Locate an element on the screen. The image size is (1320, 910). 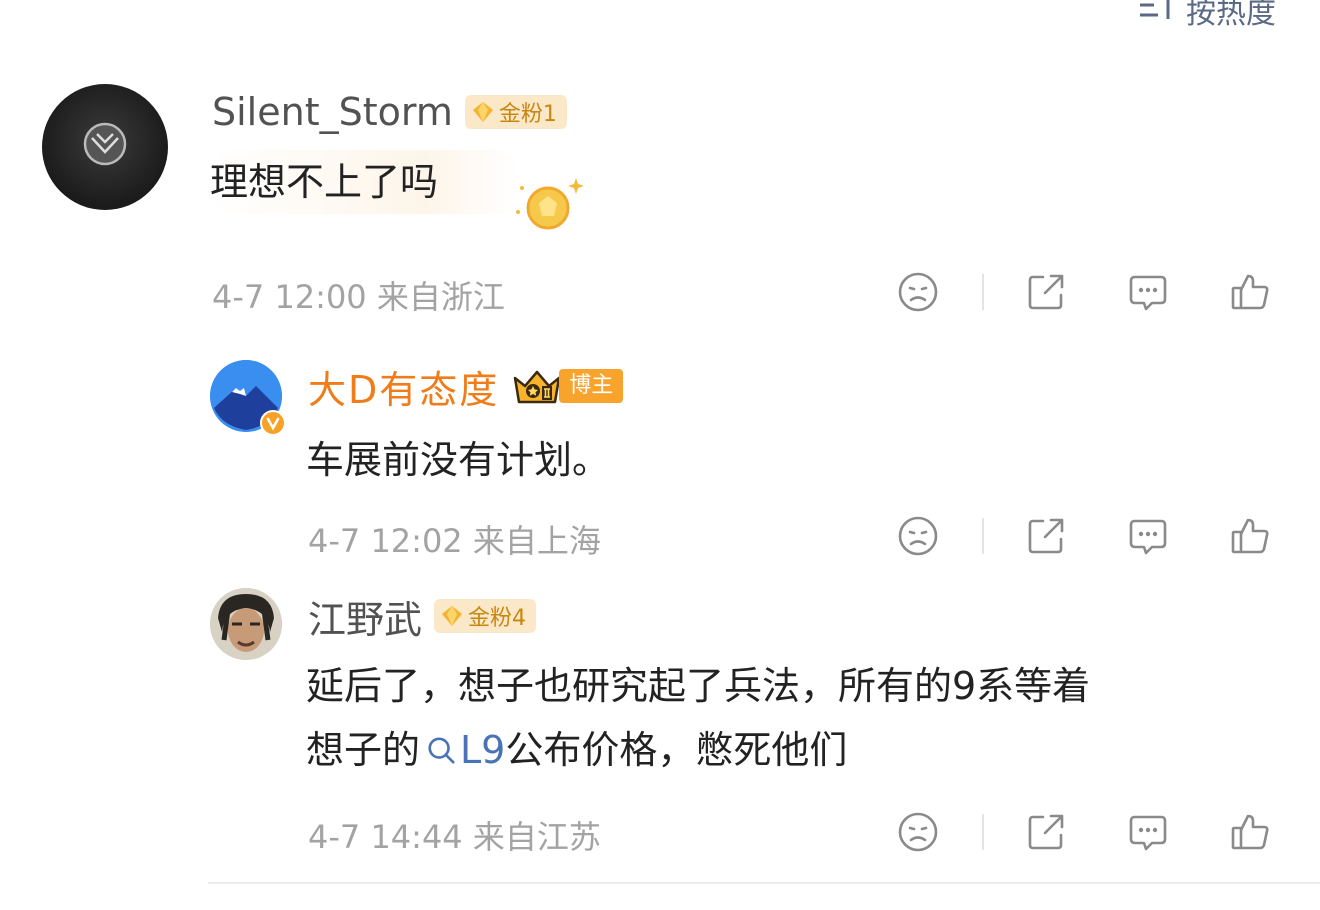
comment-text: 车展前没有计划。 is located at coordinates (458, 460).